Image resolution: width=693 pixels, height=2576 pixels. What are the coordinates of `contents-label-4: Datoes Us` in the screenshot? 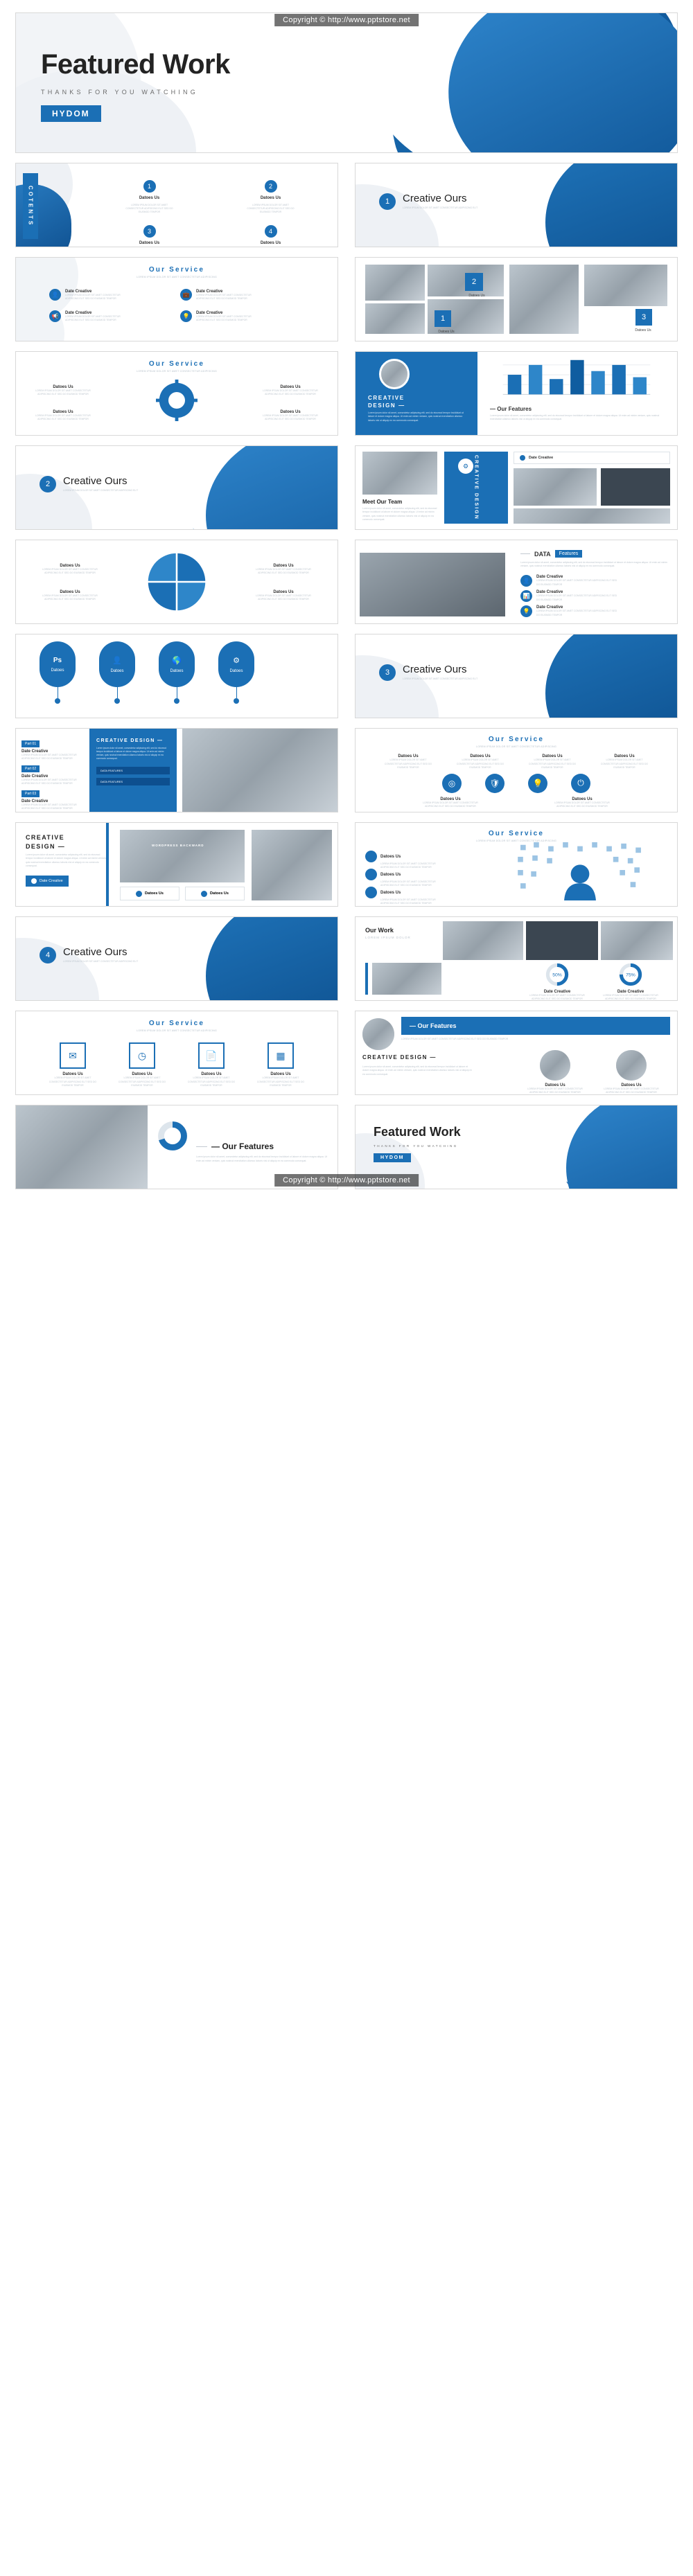 It's located at (270, 243).